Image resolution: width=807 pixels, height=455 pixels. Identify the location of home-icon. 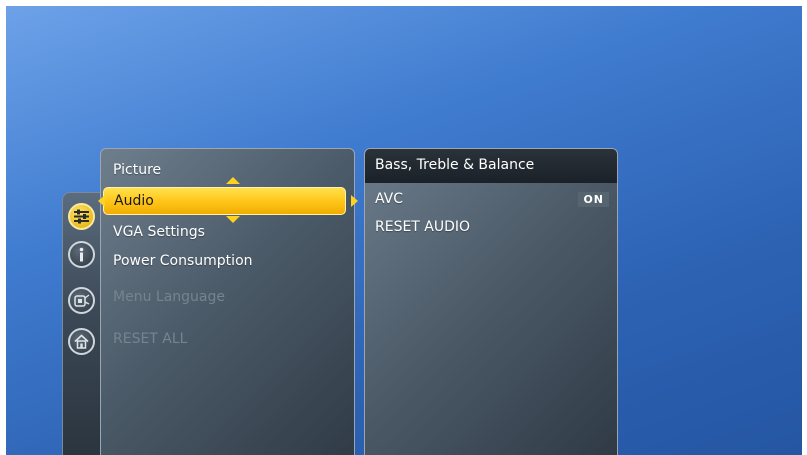
(81, 341).